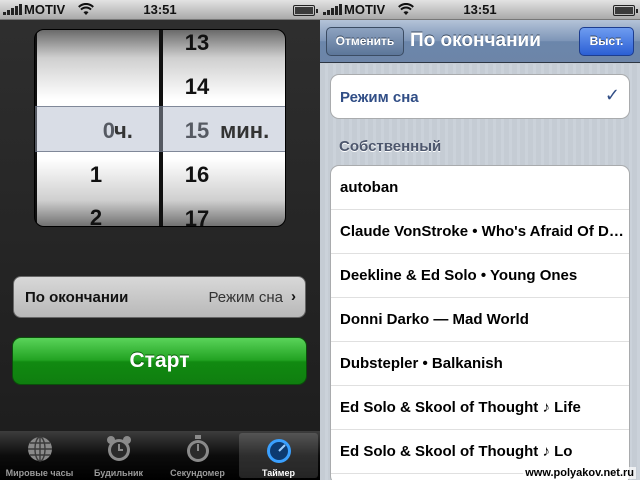  Describe the element at coordinates (390, 146) in the screenshot. I see `section-header-custom: Собственный` at that location.